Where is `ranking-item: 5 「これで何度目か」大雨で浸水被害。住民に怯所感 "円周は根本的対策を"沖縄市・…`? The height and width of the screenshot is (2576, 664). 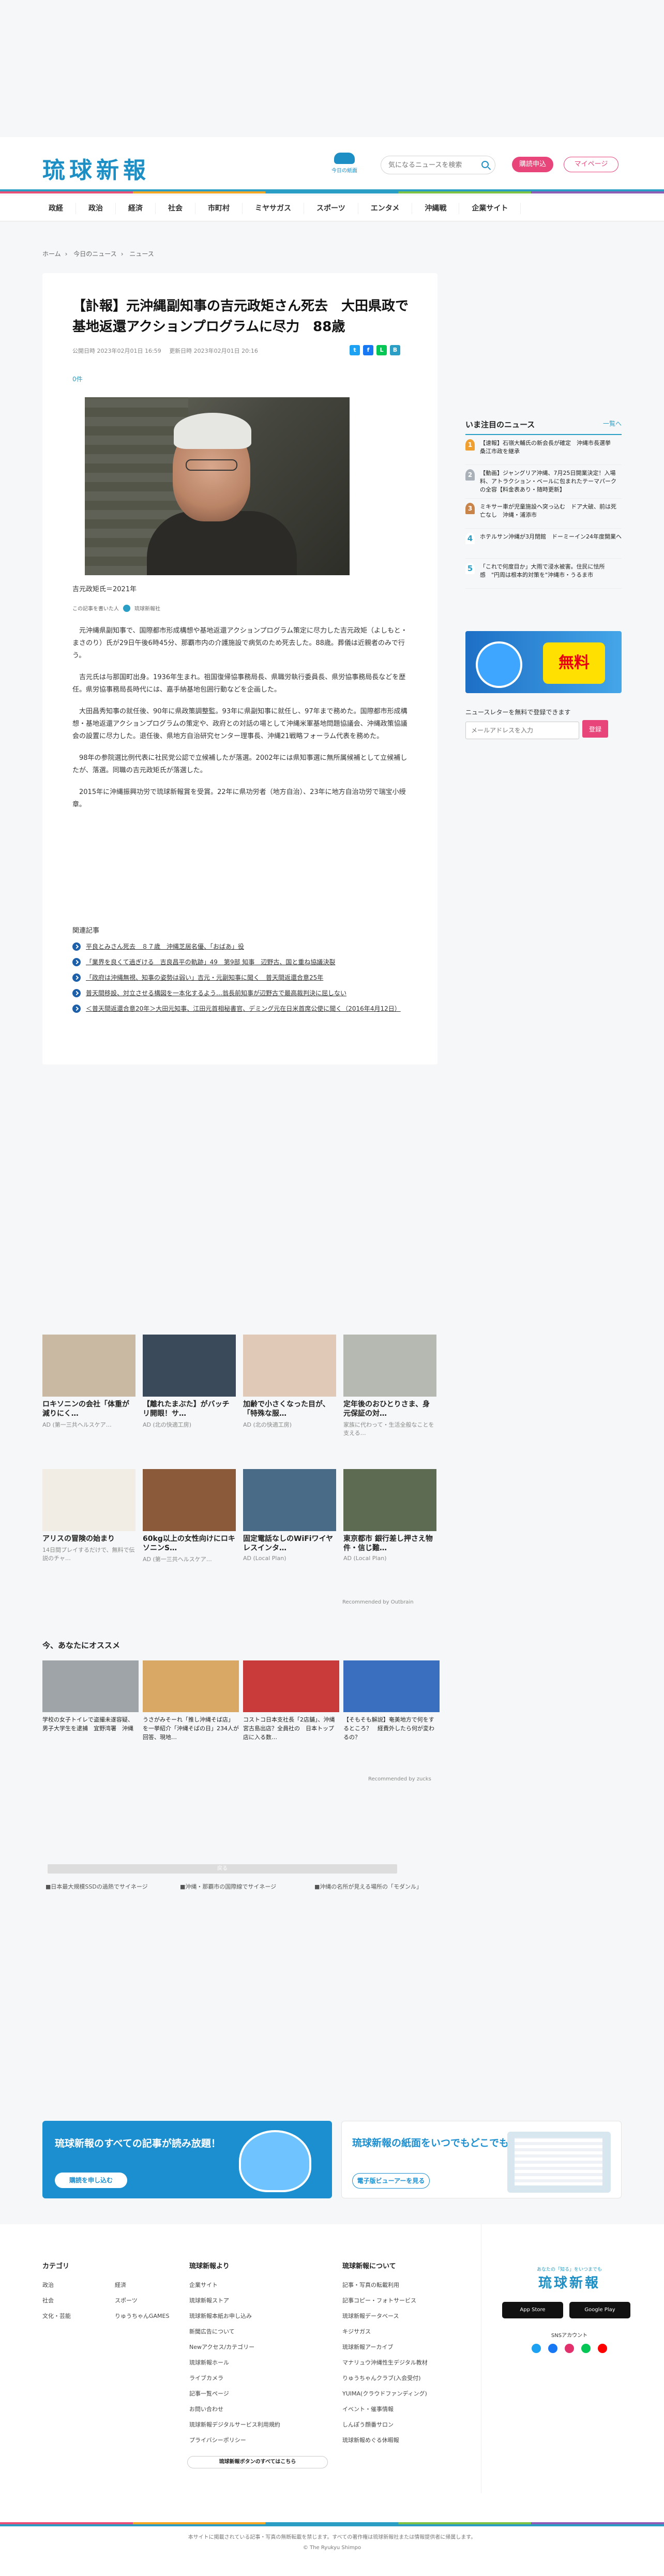 ranking-item: 5 「これで何度目か」大雨で浸水被害。住民に怯所感 "円周は根本的対策を"沖縄市・… is located at coordinates (543, 574).